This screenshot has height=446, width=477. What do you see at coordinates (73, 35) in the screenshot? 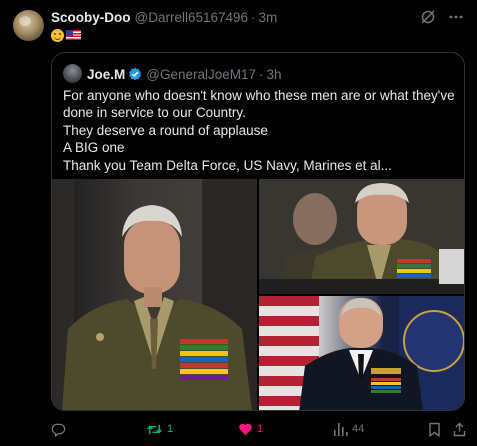
I see `us-flag-emoji` at bounding box center [73, 35].